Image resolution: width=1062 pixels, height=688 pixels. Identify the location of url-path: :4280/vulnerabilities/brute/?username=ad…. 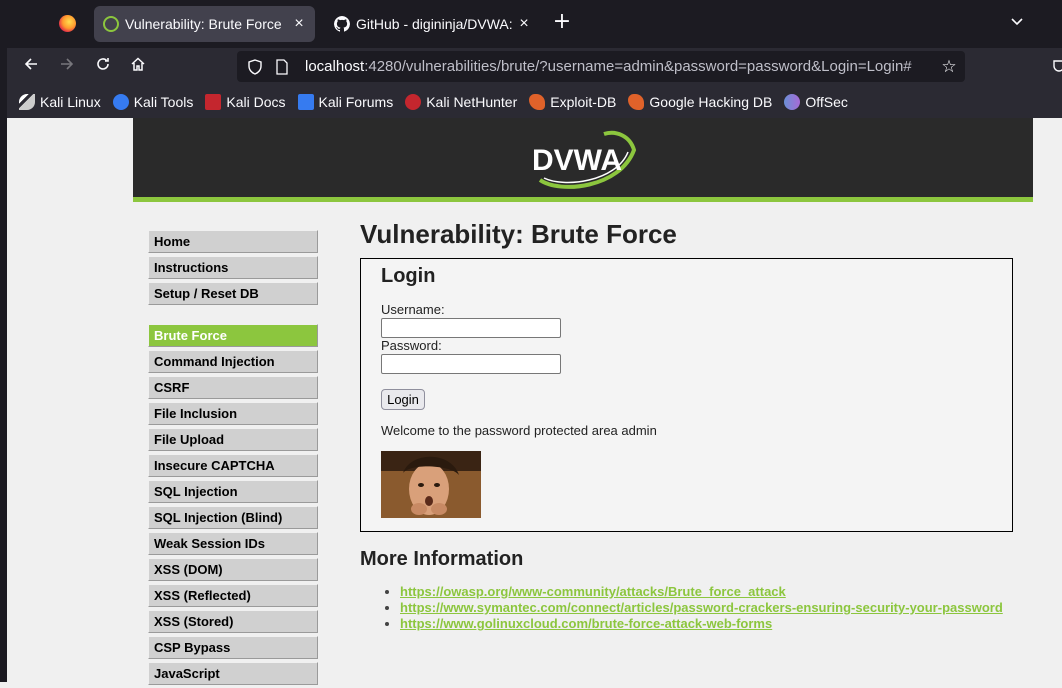
(638, 66).